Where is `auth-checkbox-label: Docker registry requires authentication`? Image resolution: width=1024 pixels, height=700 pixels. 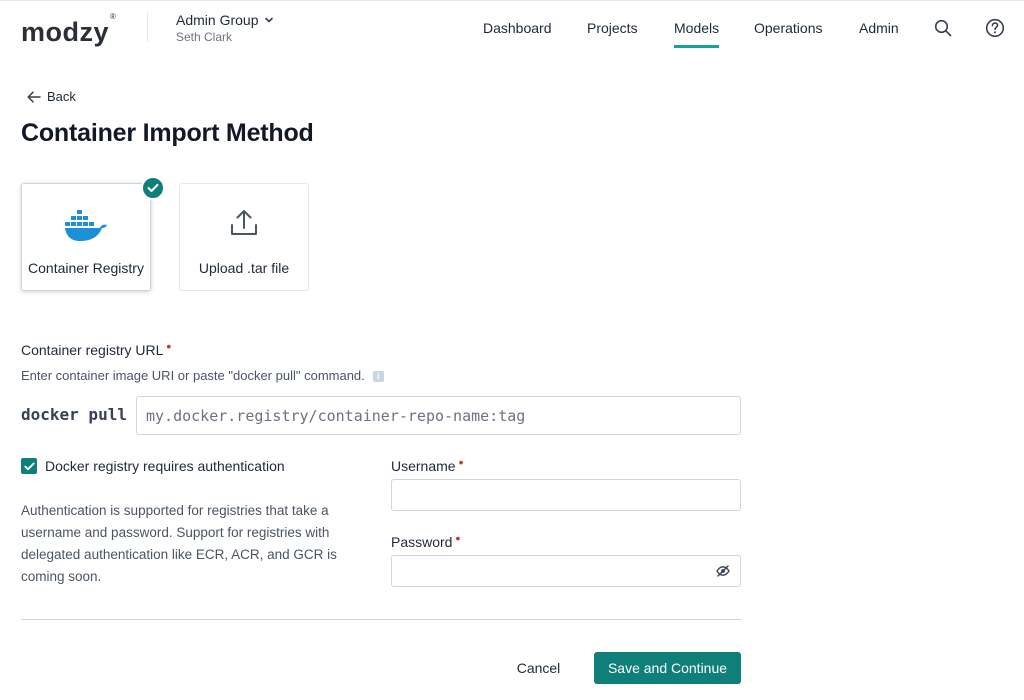
auth-checkbox-label: Docker registry requires authentication is located at coordinates (165, 466).